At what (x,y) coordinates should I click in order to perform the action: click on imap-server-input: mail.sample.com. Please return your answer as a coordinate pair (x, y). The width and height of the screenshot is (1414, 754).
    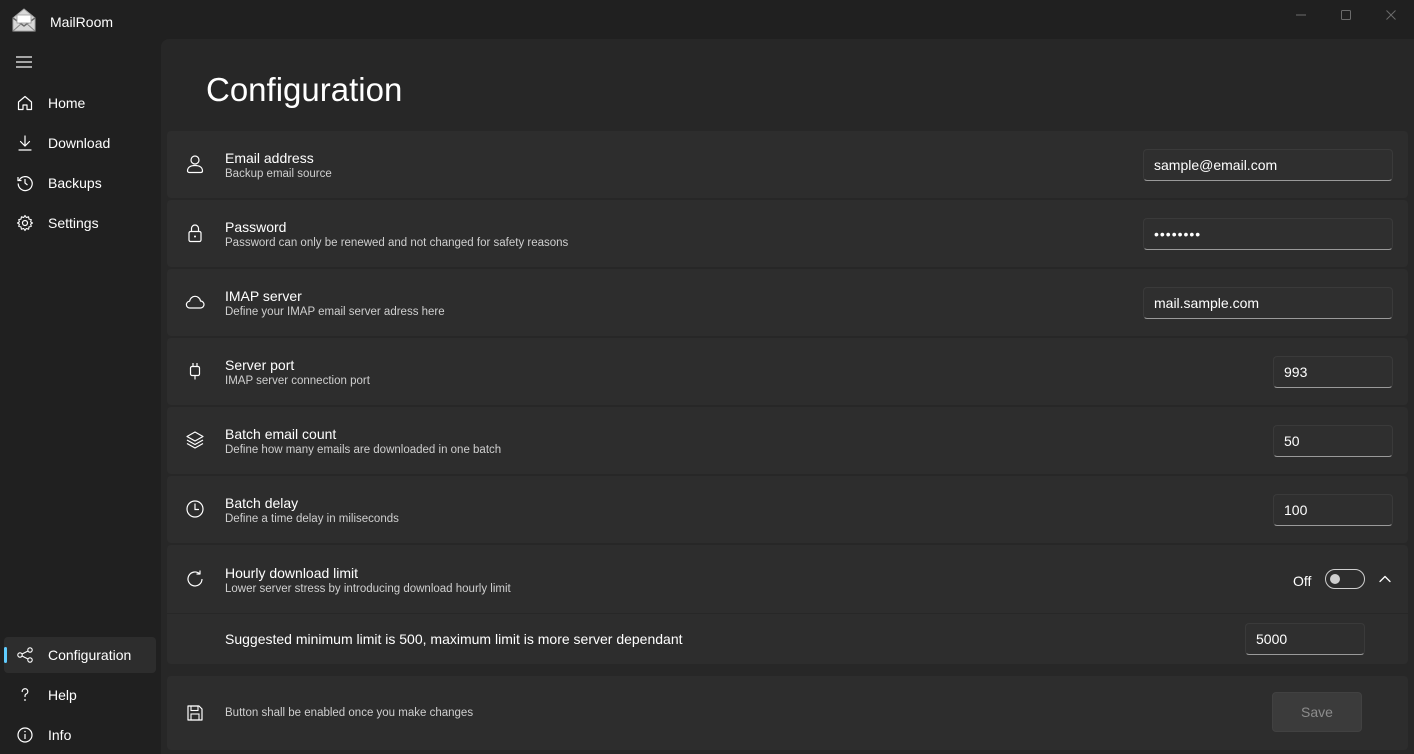
    Looking at the image, I should click on (1268, 303).